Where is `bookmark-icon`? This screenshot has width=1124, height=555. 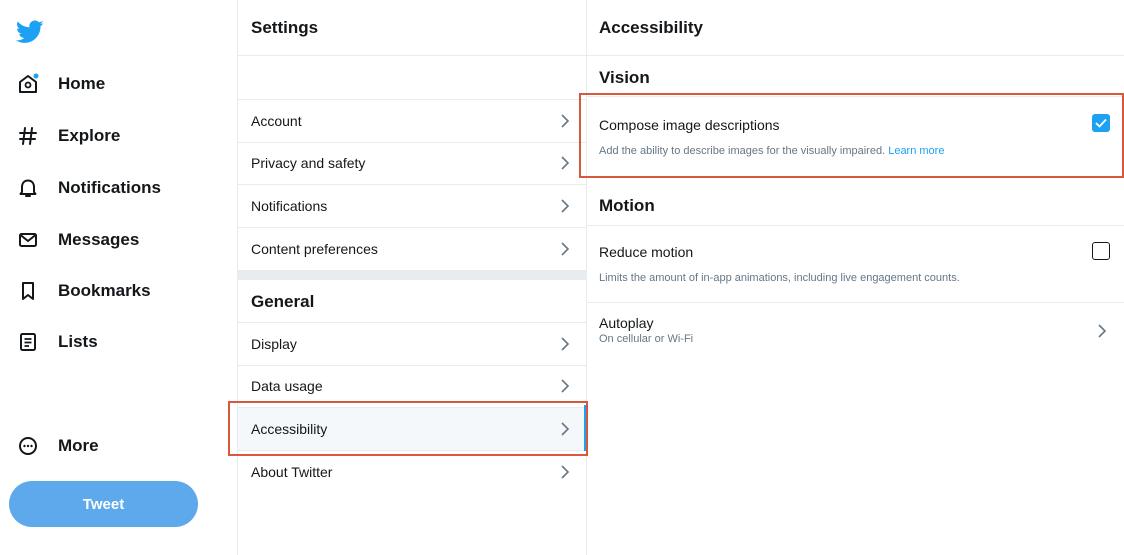 bookmark-icon is located at coordinates (28, 291).